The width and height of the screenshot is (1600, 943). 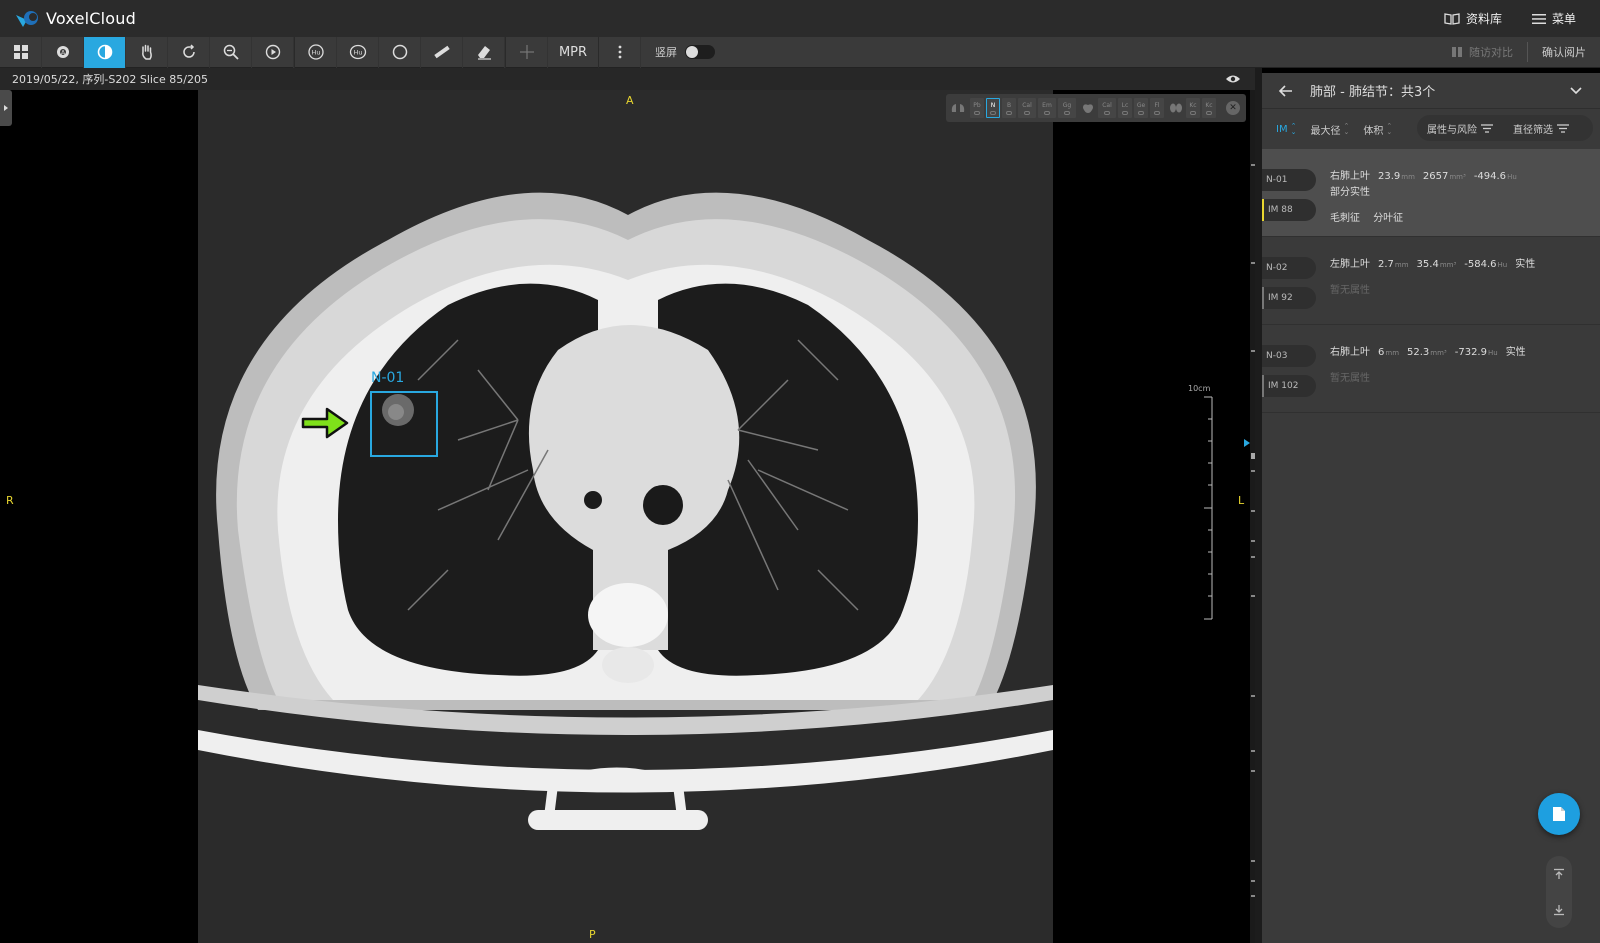 I want to click on nodule-id: N-01, so click(x=1289, y=180).